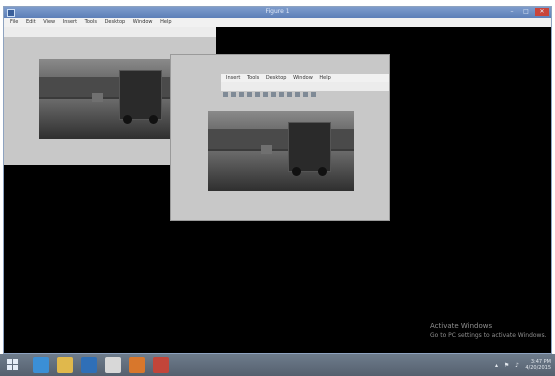  I want to click on menu-window: Window, so click(143, 22).